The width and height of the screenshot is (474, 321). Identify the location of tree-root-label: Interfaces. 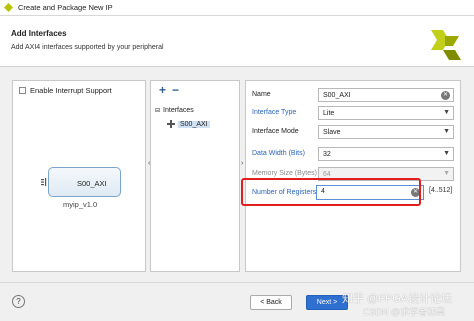
(178, 110).